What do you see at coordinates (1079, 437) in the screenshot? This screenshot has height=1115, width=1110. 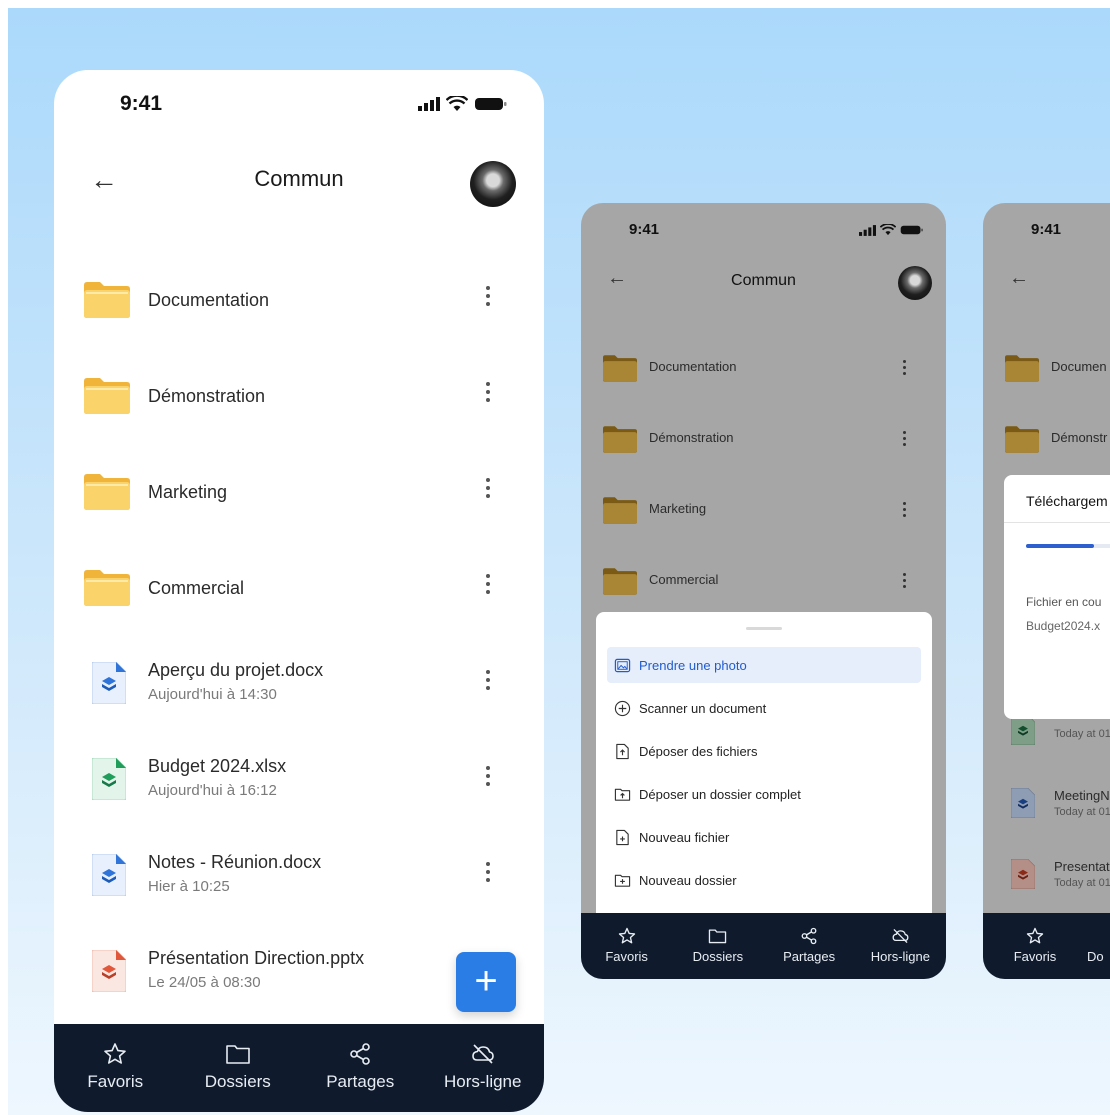 I see `item-name: Démonstr` at bounding box center [1079, 437].